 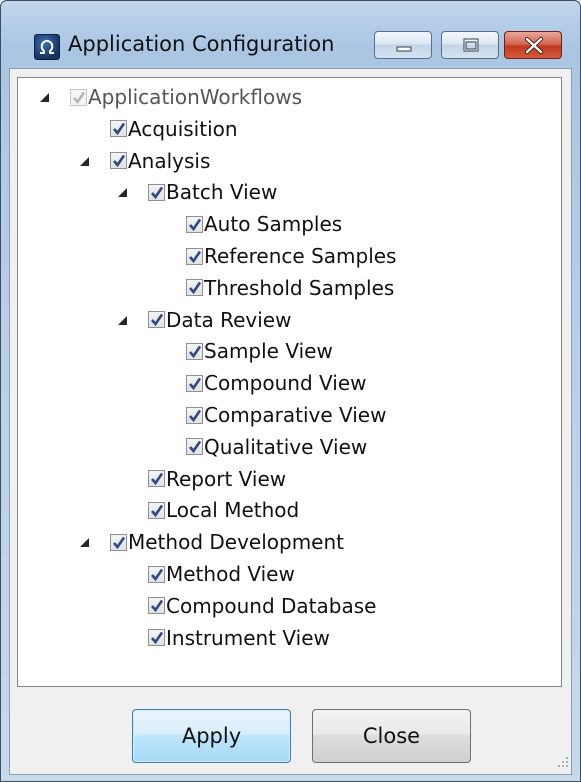 What do you see at coordinates (286, 446) in the screenshot?
I see `tree-item-label: Qualitative View` at bounding box center [286, 446].